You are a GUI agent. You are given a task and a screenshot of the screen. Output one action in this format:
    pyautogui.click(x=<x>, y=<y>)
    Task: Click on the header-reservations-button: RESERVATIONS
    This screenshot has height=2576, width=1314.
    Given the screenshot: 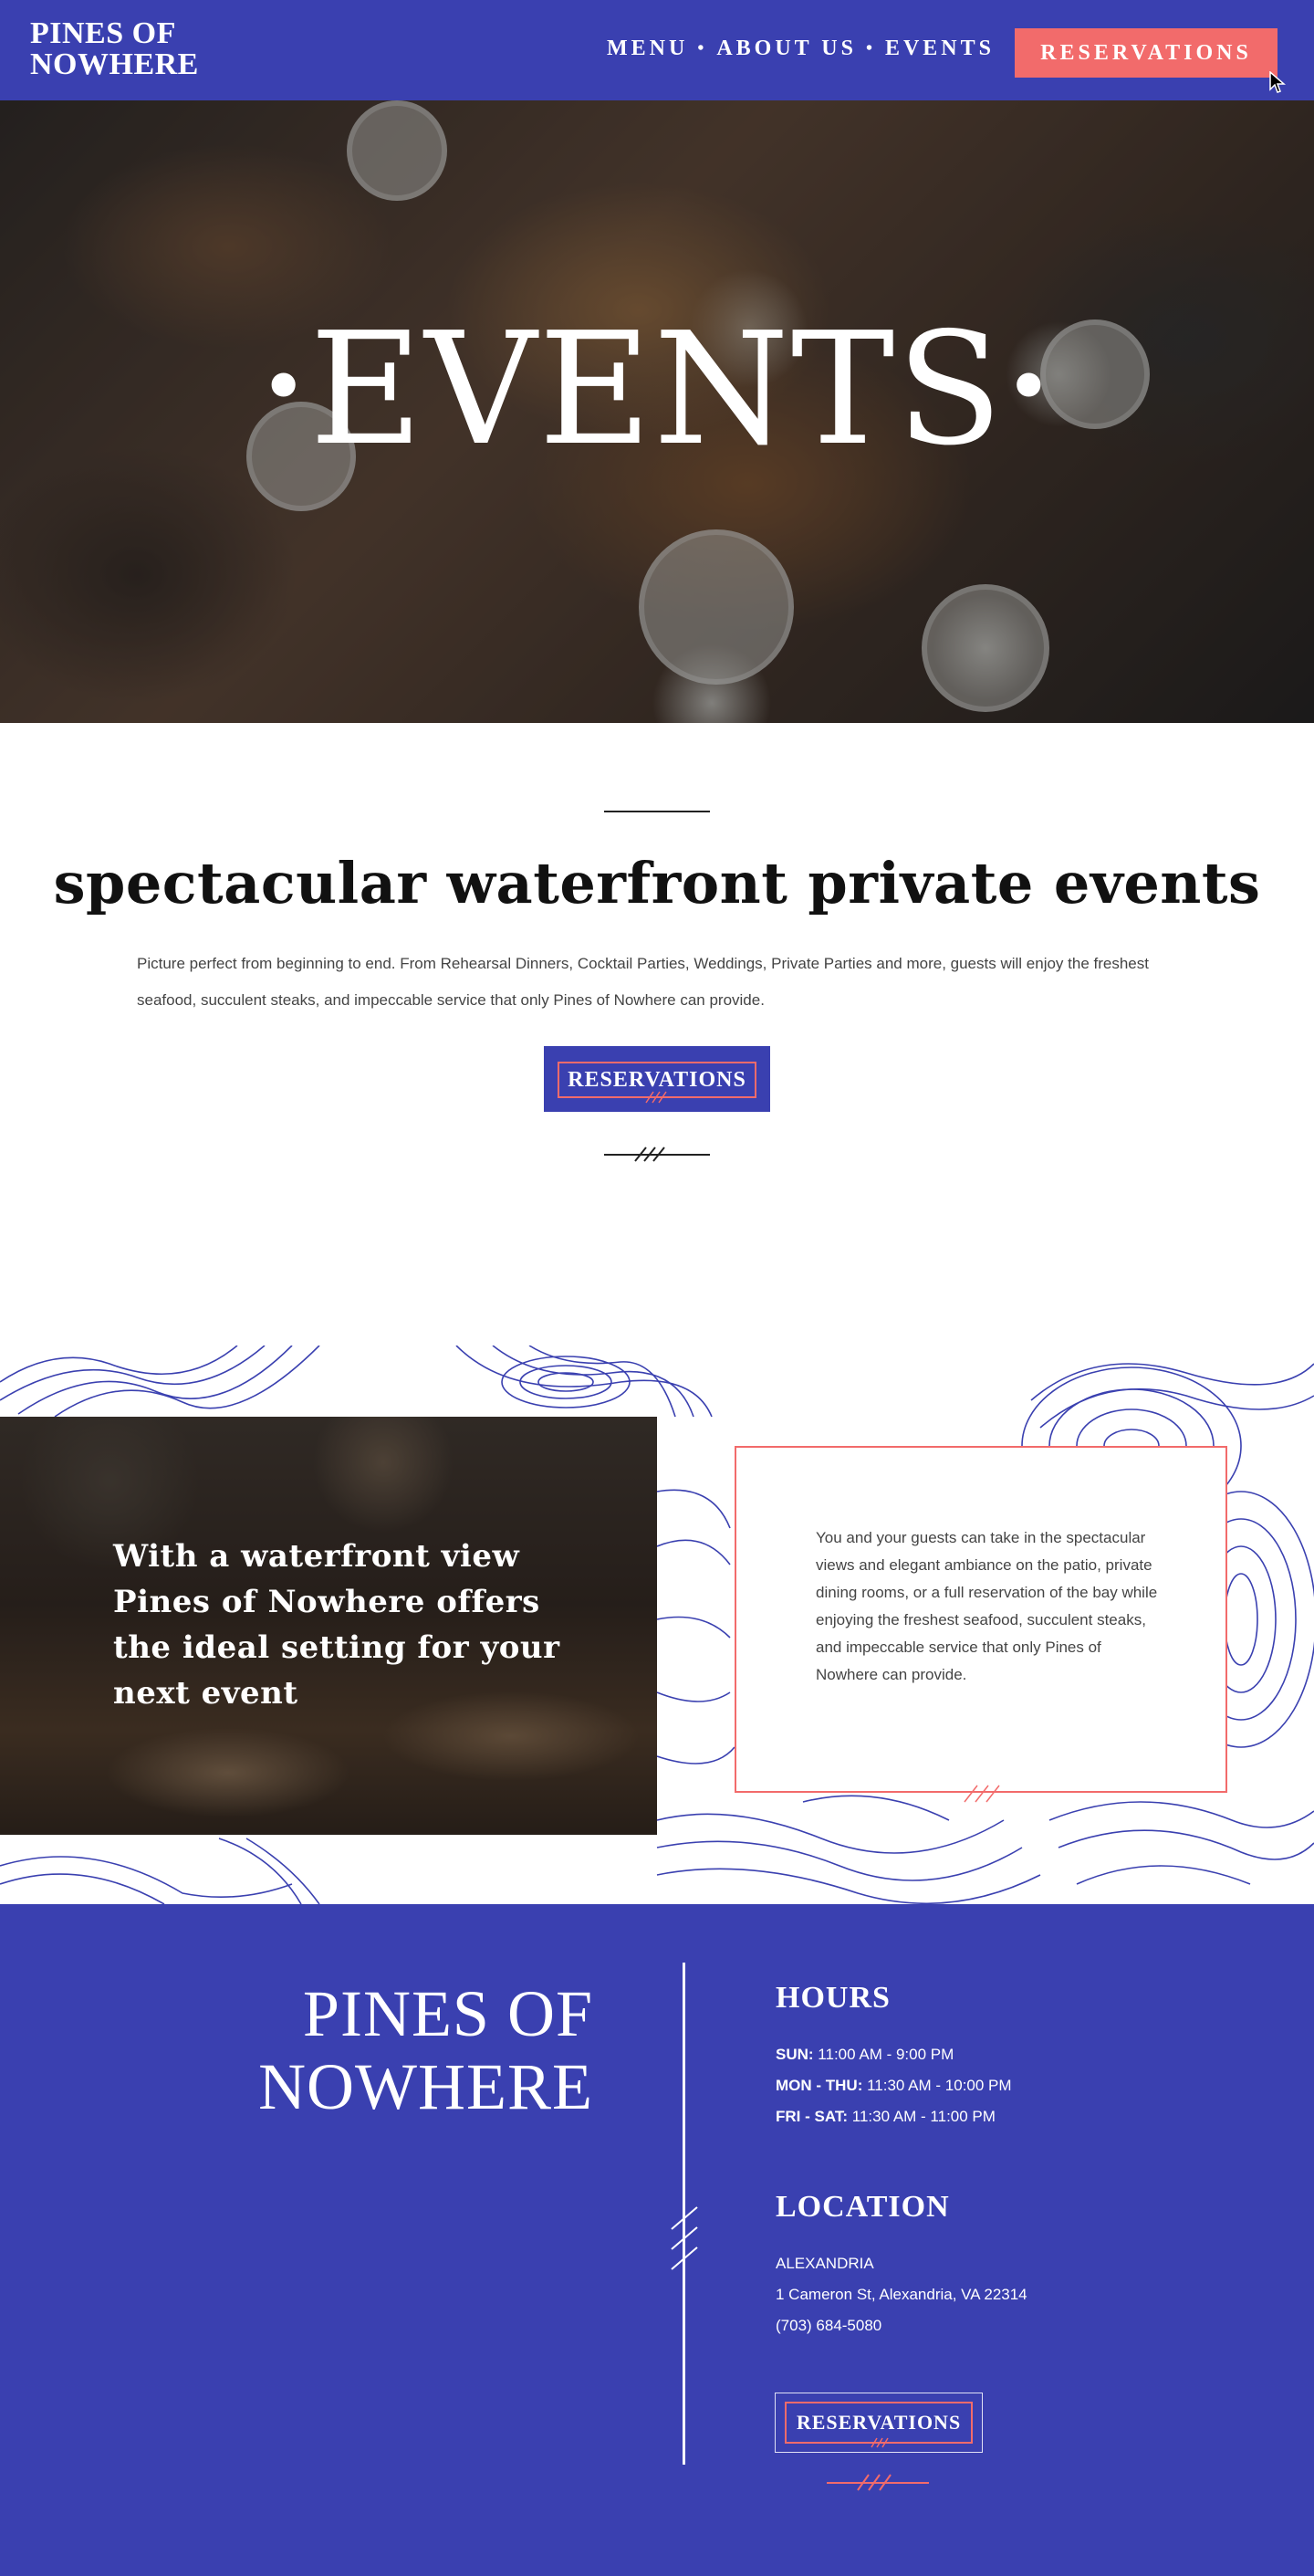 What is the action you would take?
    pyautogui.click(x=1146, y=53)
    